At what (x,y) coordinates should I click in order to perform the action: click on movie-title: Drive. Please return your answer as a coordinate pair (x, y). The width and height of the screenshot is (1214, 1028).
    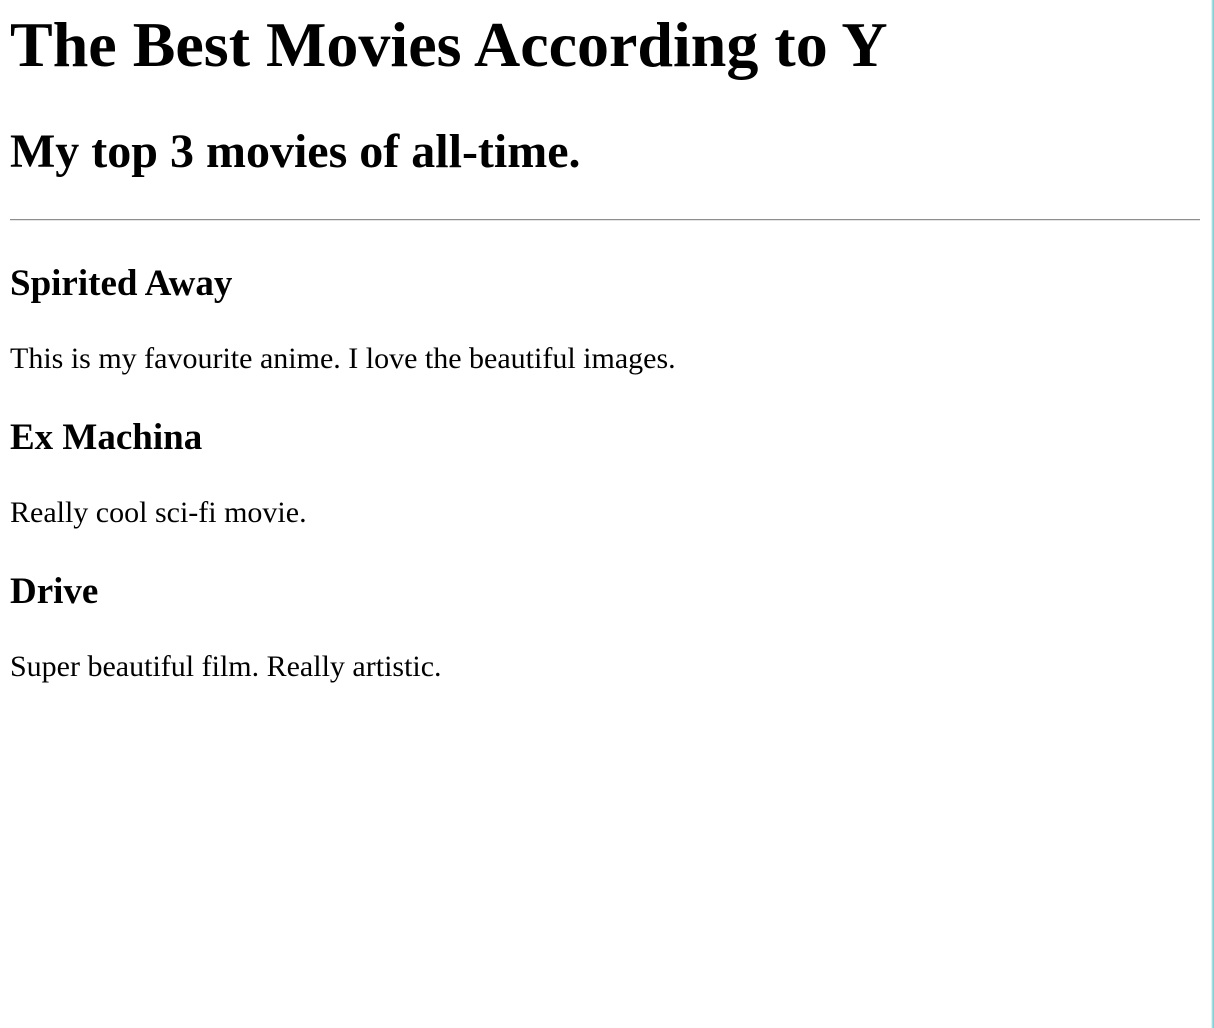
    Looking at the image, I should click on (54, 591).